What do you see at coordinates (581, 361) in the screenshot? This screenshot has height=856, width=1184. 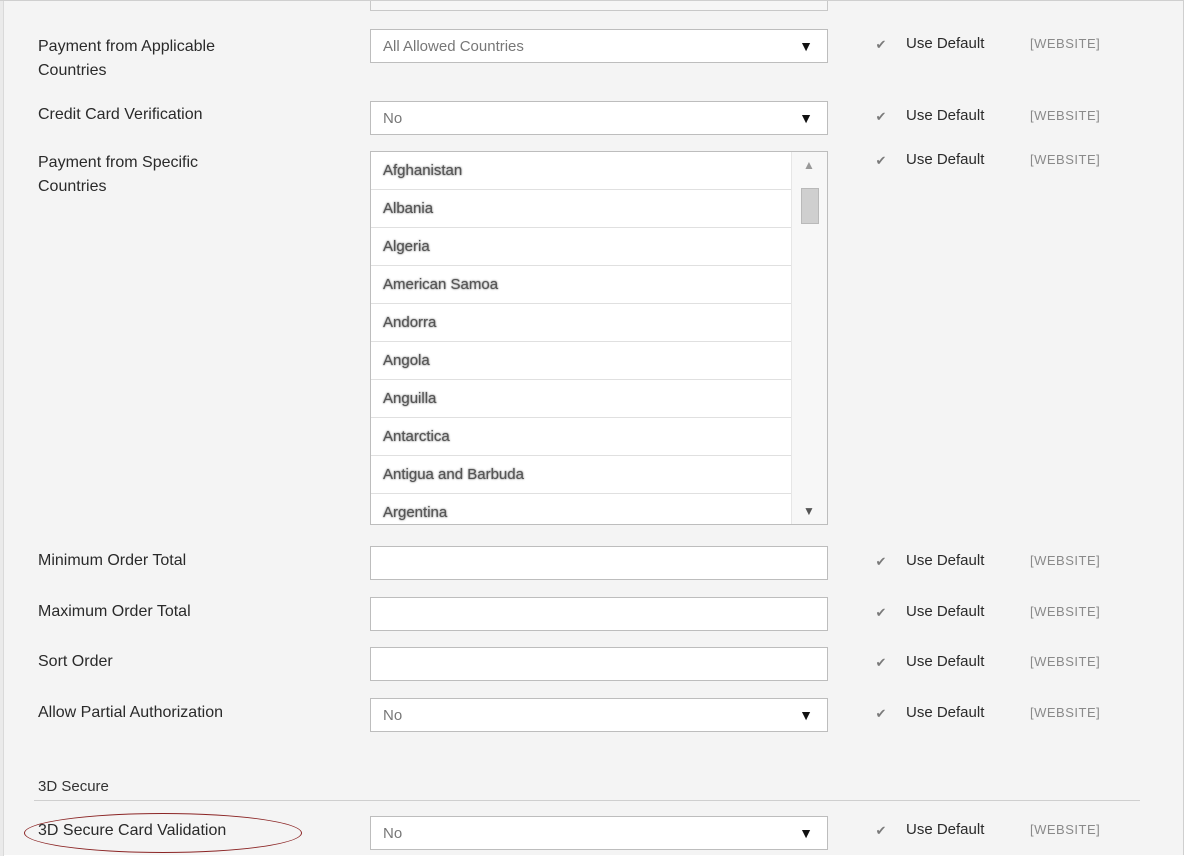 I see `country-option: Angola` at bounding box center [581, 361].